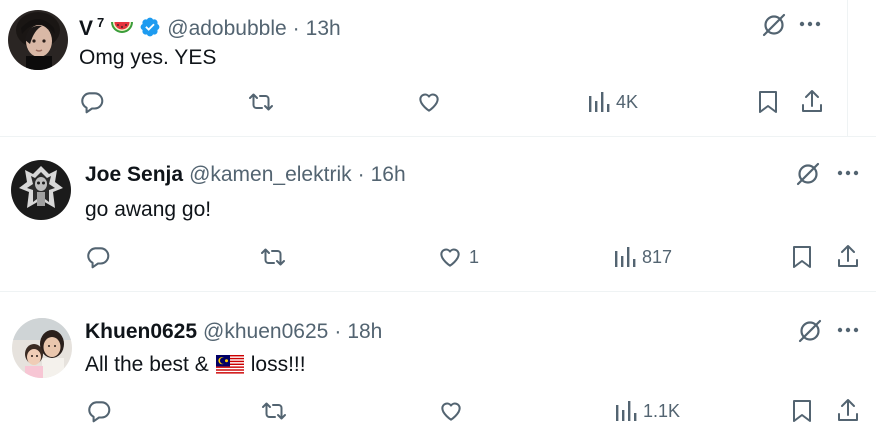 The height and width of the screenshot is (433, 876). Describe the element at coordinates (388, 175) in the screenshot. I see `timestamp: 16h` at that location.